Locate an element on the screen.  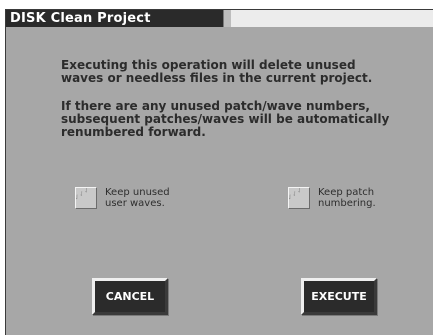
option-label-line: Keep patch is located at coordinates (346, 192).